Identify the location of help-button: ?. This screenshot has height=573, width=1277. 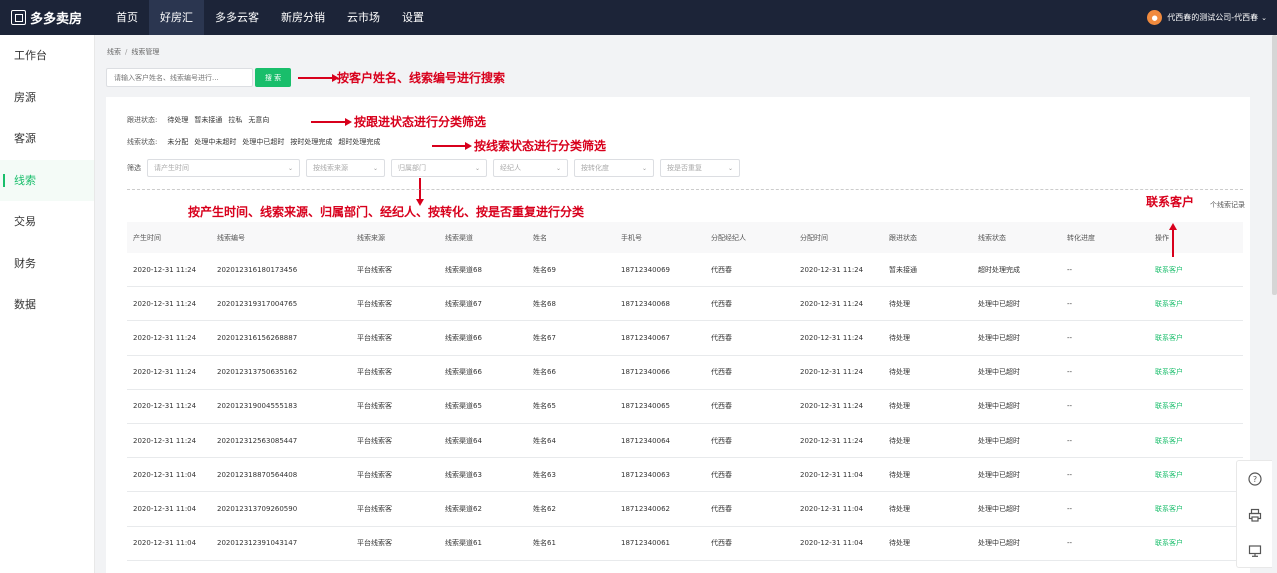
(1254, 479).